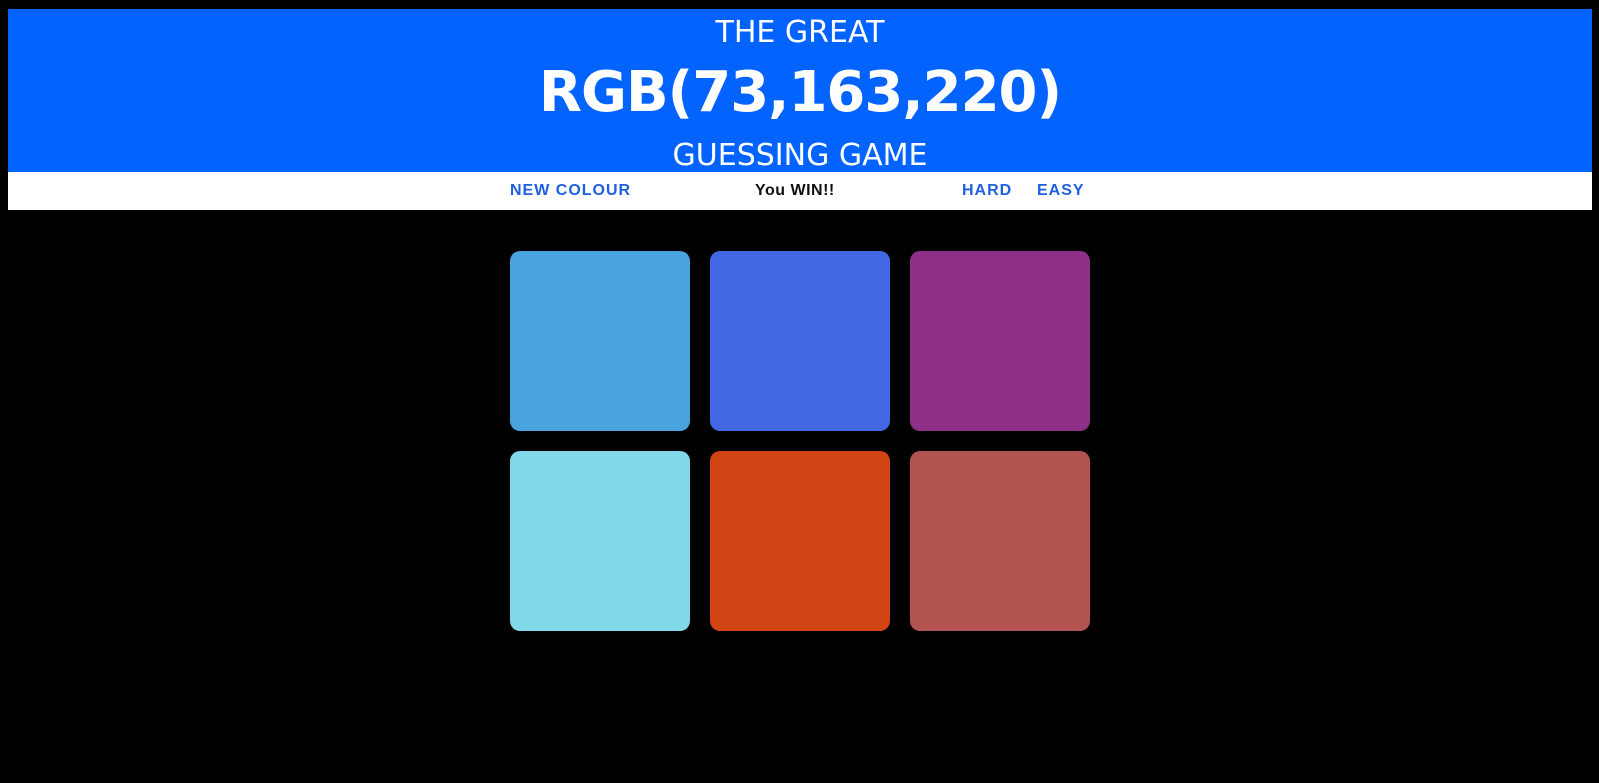 This screenshot has height=783, width=1599. I want to click on title-line-1: THE GREAT, so click(800, 32).